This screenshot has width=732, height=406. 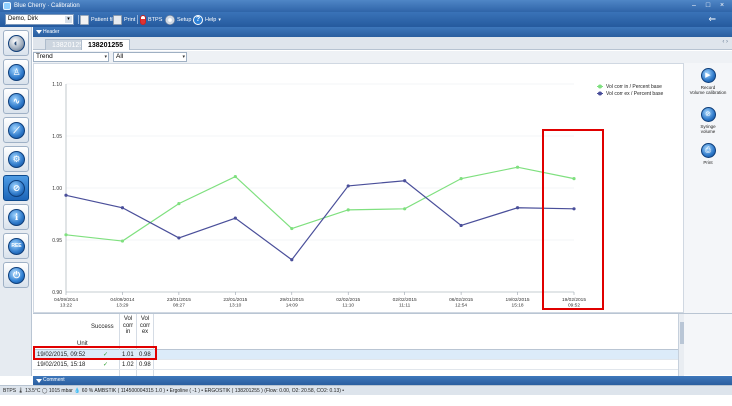 I want to click on column-header-unit: Unit, so click(x=82, y=344).